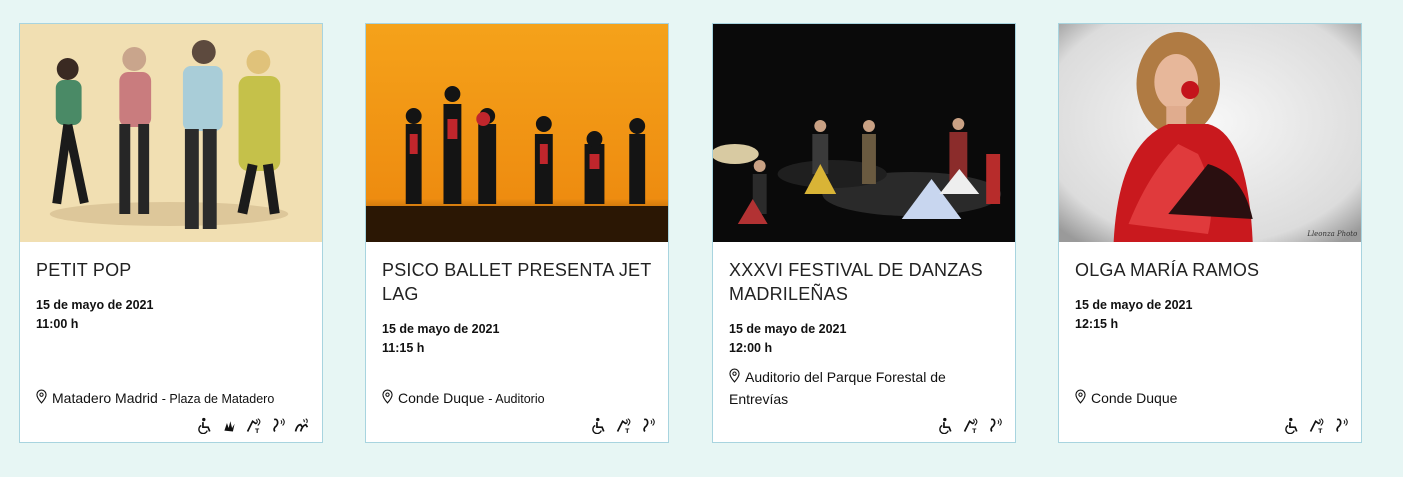 This screenshot has width=1403, height=477. Describe the element at coordinates (1331, 234) in the screenshot. I see `photo-credit: Lleonza Photo` at that location.